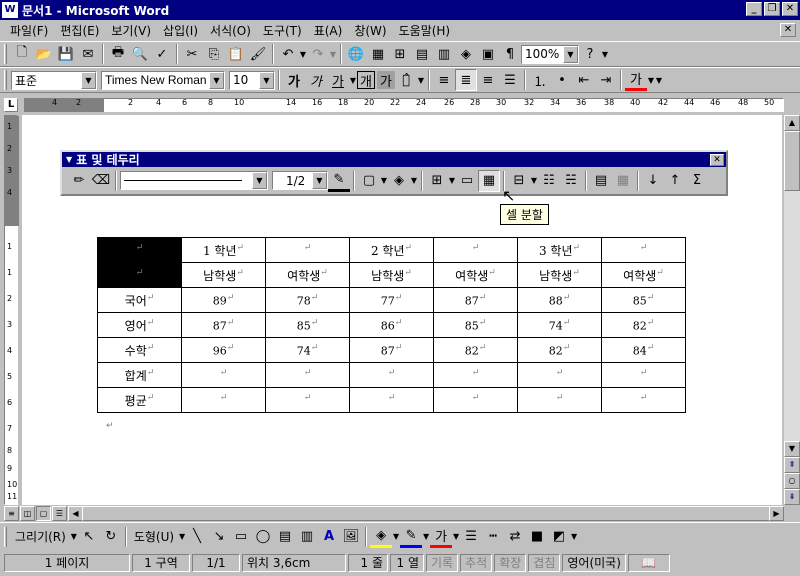 The width and height of the screenshot is (800, 576). What do you see at coordinates (643, 325) in the screenshot?
I see `table-cell: 82↵` at bounding box center [643, 325].